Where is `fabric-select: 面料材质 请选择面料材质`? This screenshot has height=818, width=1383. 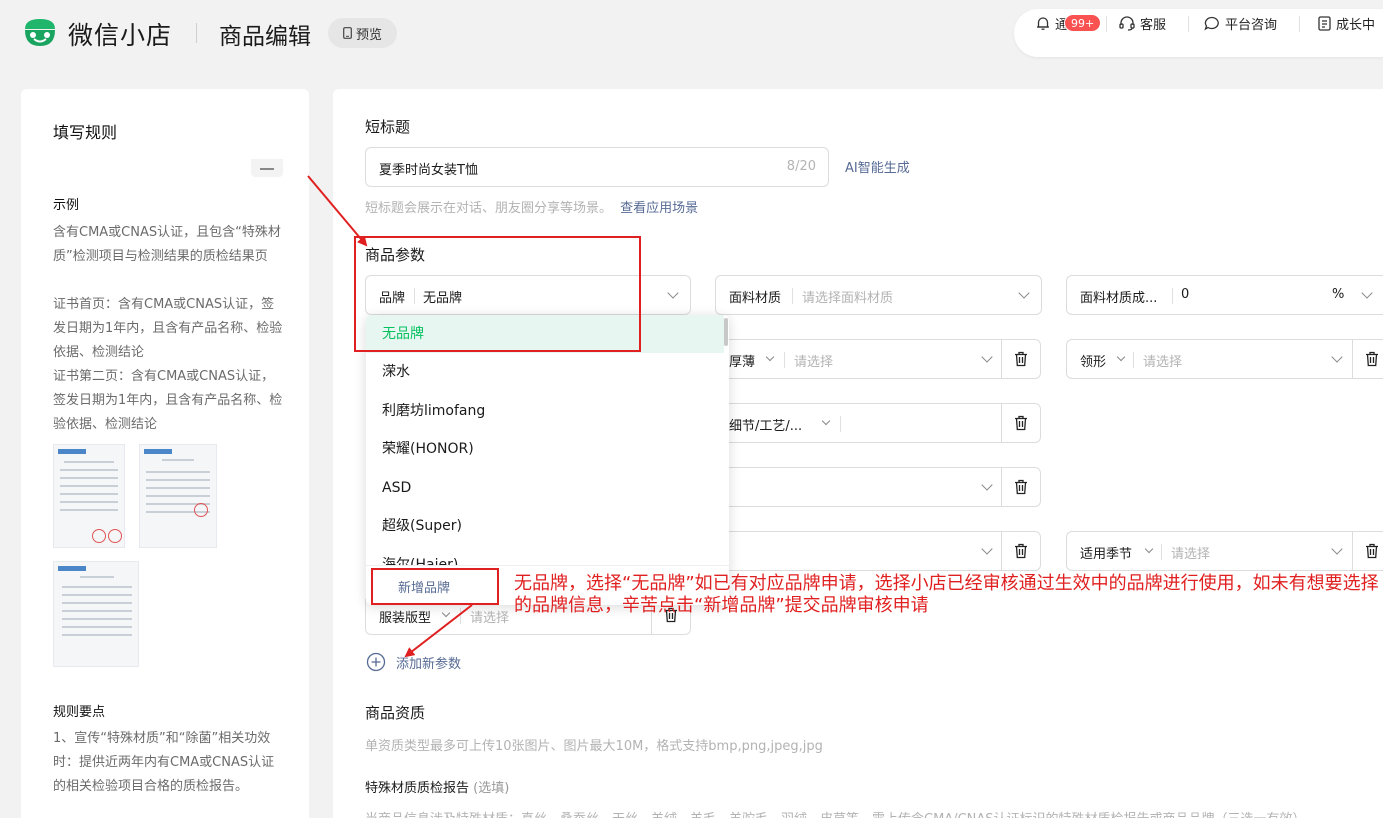
fabric-select: 面料材质 请选择面料材质 is located at coordinates (878, 295).